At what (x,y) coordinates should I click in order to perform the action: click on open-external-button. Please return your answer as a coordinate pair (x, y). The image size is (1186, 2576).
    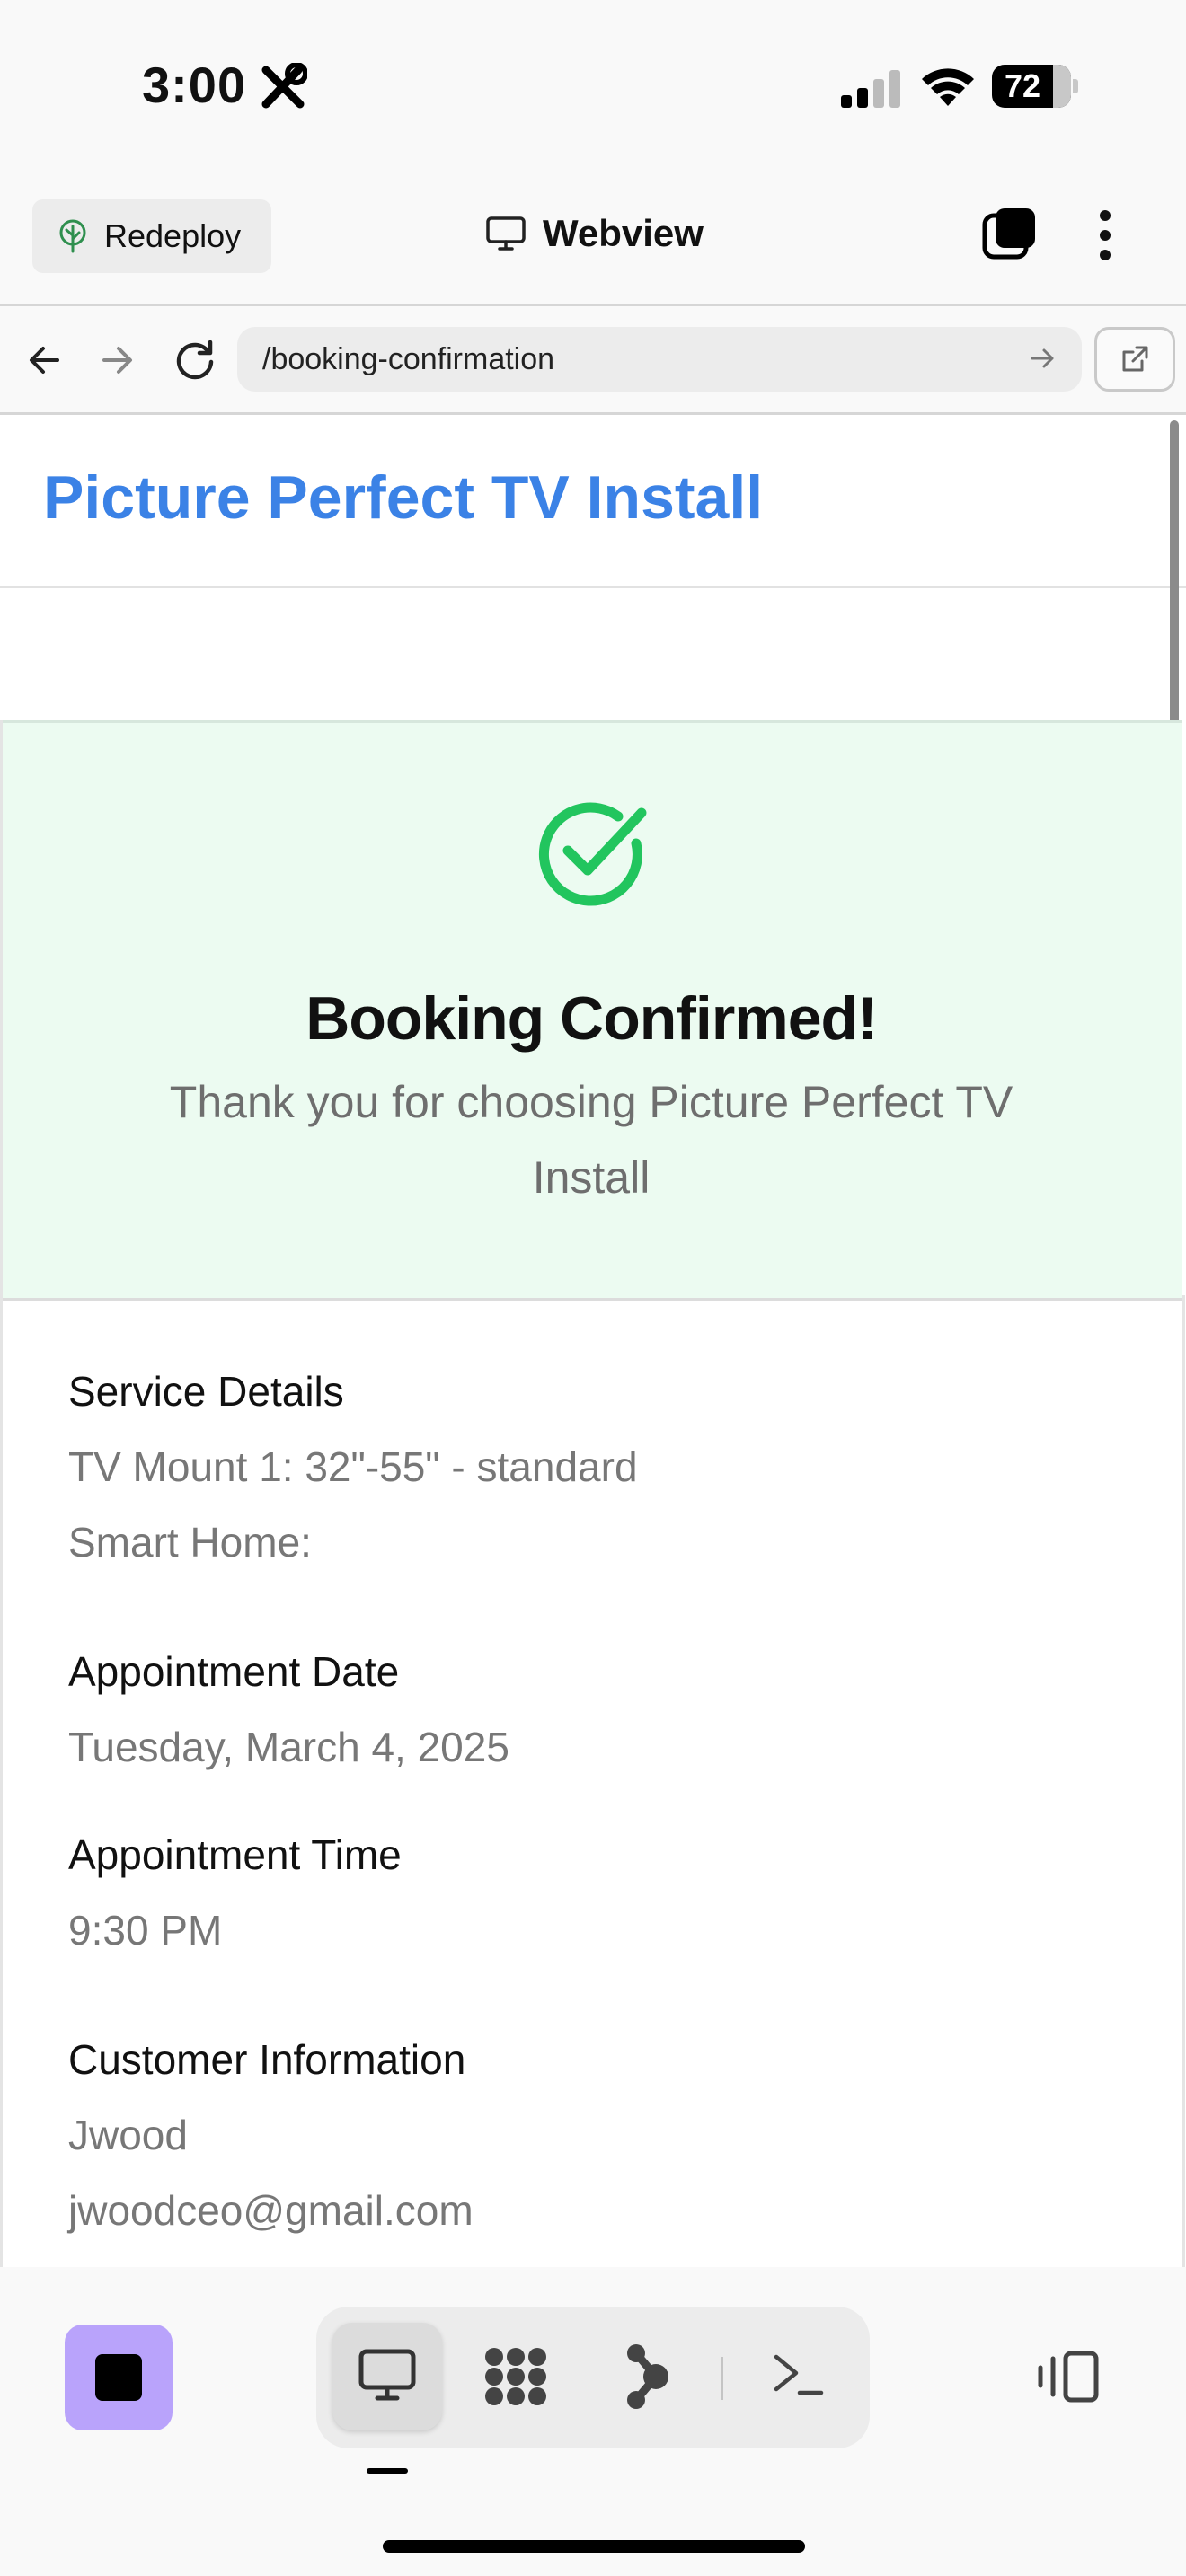
    Looking at the image, I should click on (1134, 359).